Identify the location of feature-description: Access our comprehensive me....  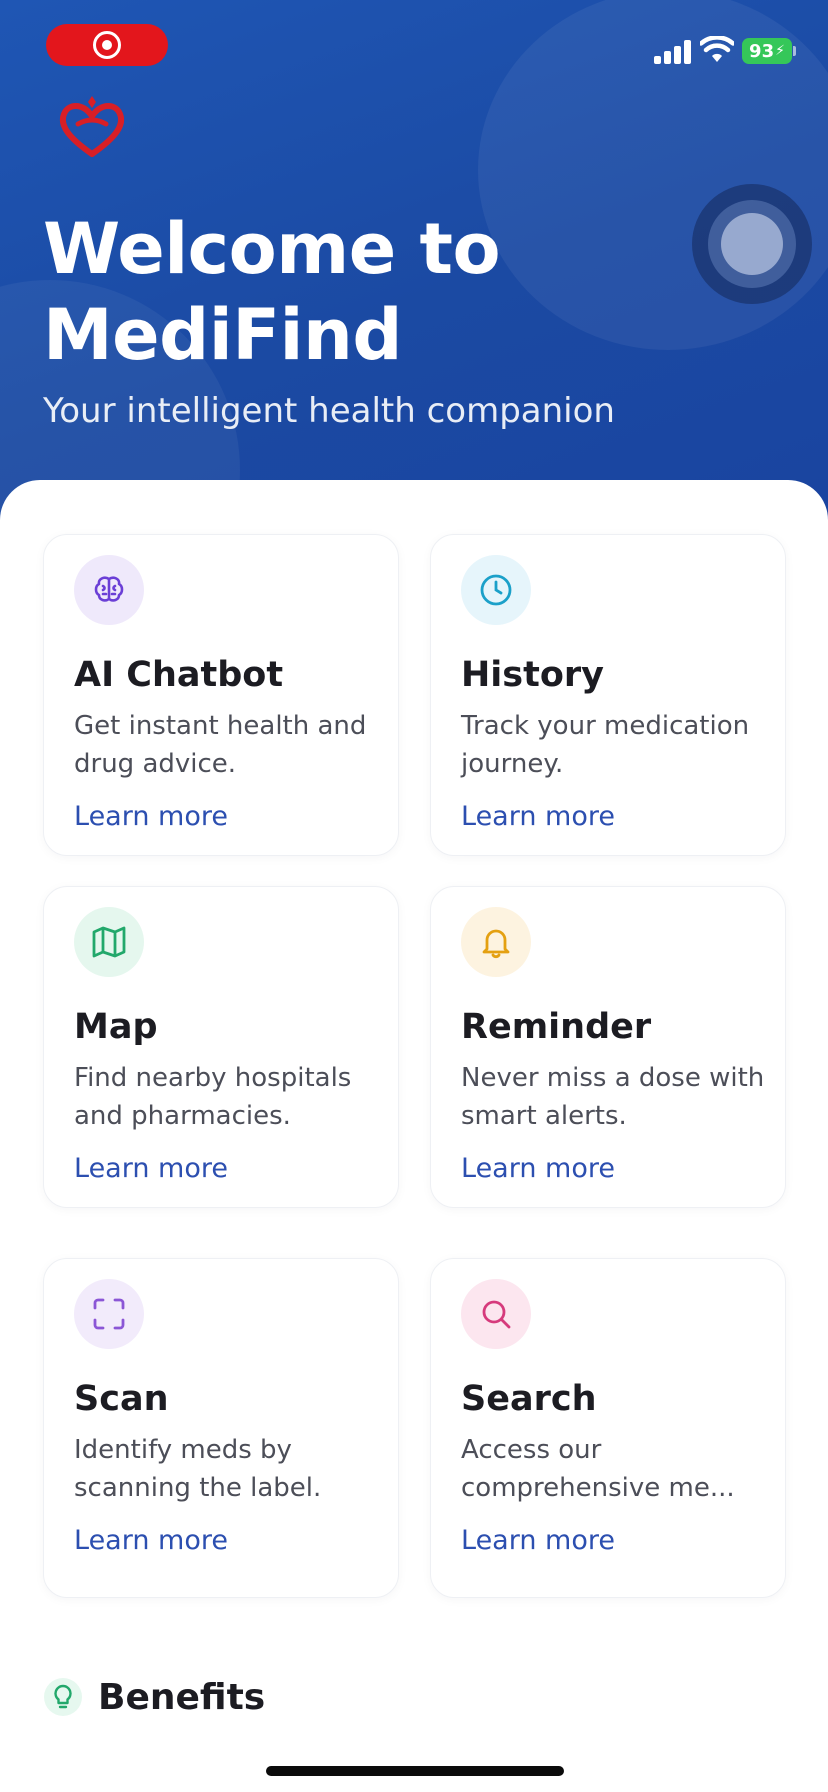
(598, 1469).